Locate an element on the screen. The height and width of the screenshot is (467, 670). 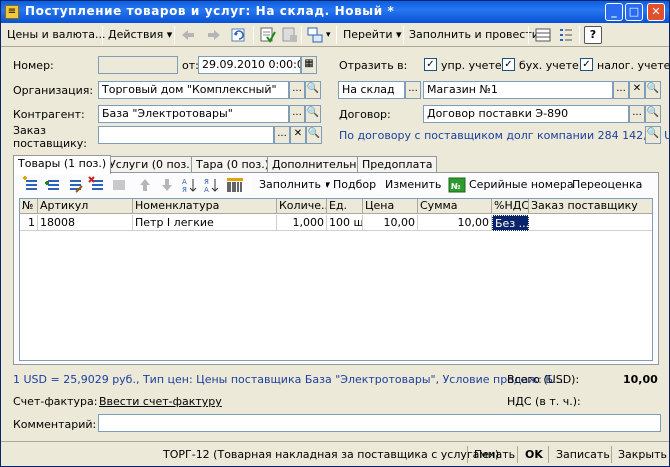
column-header-supplier-order: Заказ поставщику is located at coordinates (590, 206).